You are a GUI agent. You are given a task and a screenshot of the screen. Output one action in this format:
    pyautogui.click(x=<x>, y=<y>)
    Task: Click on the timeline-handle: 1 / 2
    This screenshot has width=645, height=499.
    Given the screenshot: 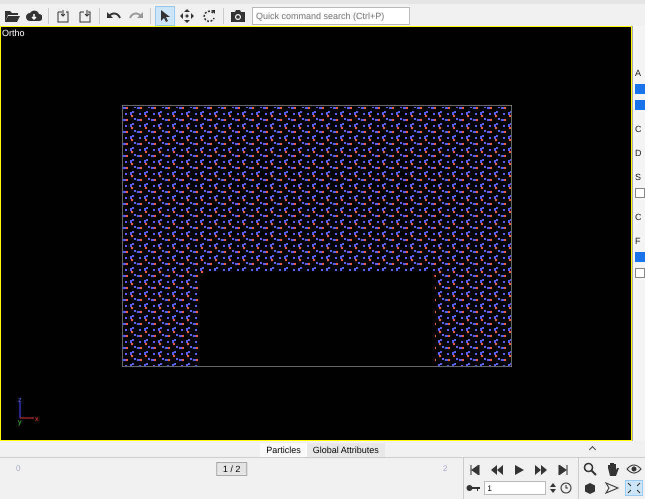 What is the action you would take?
    pyautogui.click(x=232, y=469)
    